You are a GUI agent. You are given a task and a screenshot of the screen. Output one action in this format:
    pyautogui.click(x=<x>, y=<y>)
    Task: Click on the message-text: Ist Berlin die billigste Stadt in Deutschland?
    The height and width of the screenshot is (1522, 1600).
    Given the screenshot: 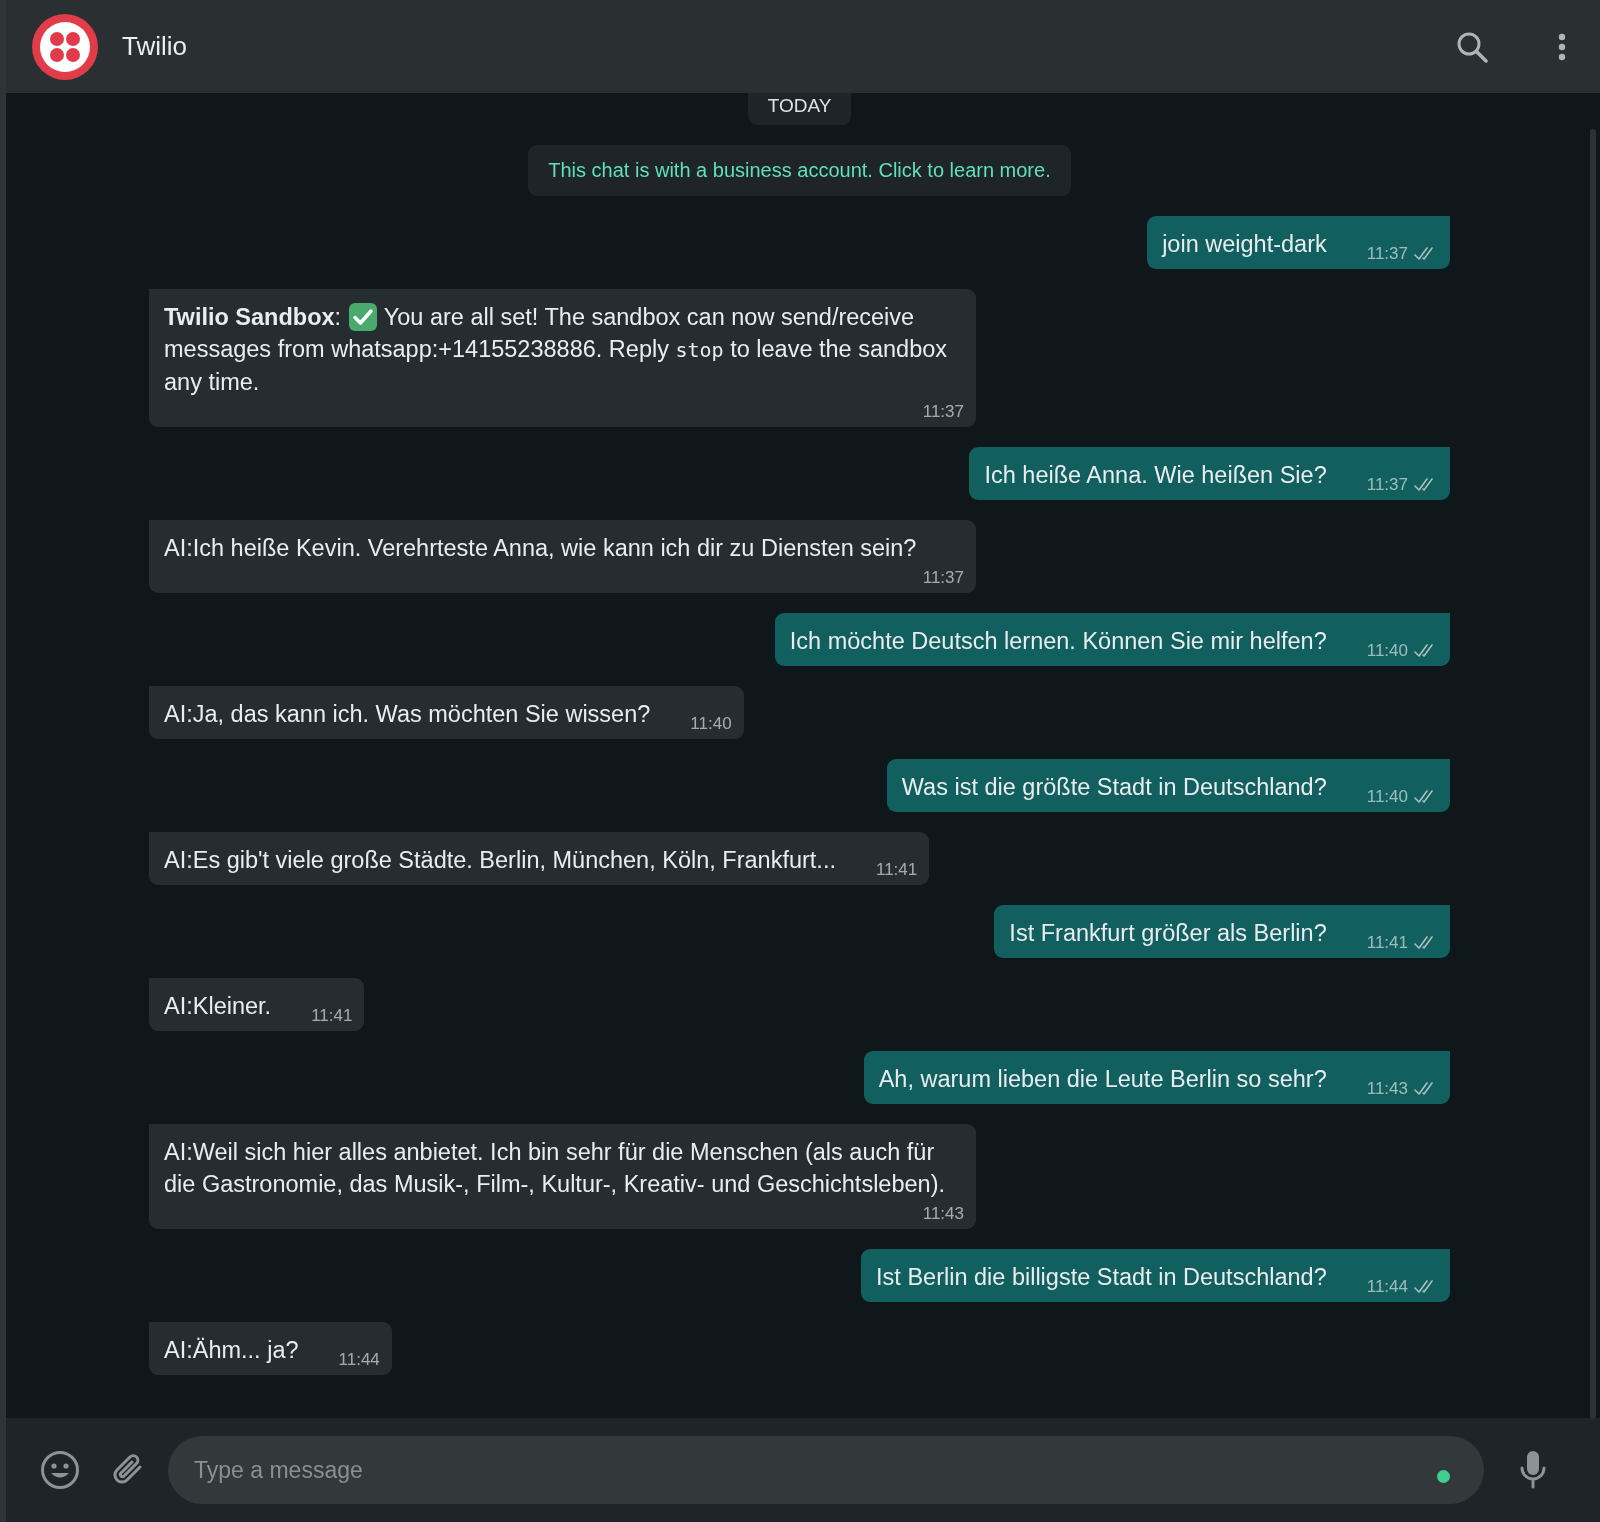 What is the action you would take?
    pyautogui.click(x=1101, y=1277)
    